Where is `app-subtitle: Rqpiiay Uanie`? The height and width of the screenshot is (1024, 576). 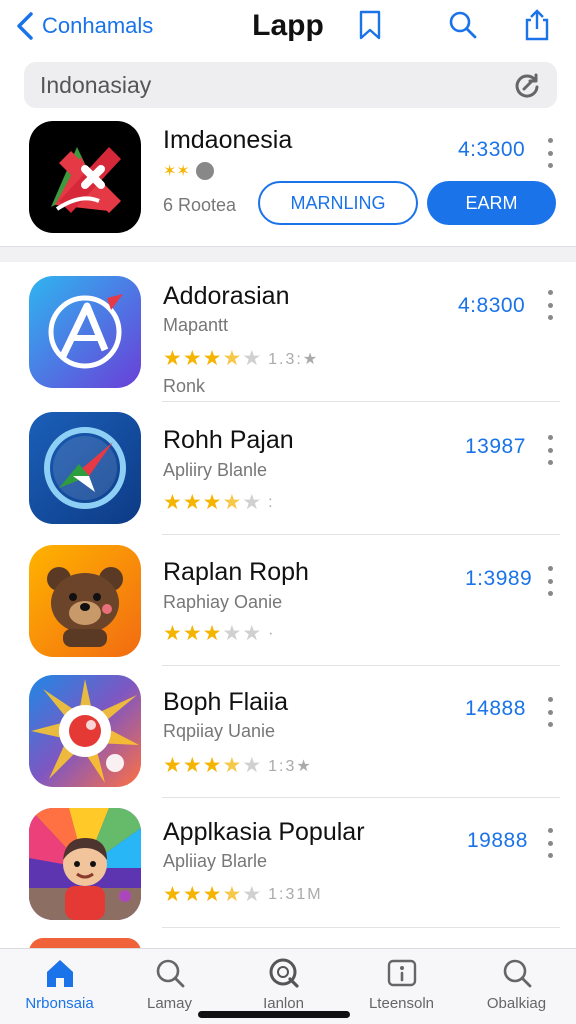
app-subtitle: Rqpiiay Uanie is located at coordinates (219, 731).